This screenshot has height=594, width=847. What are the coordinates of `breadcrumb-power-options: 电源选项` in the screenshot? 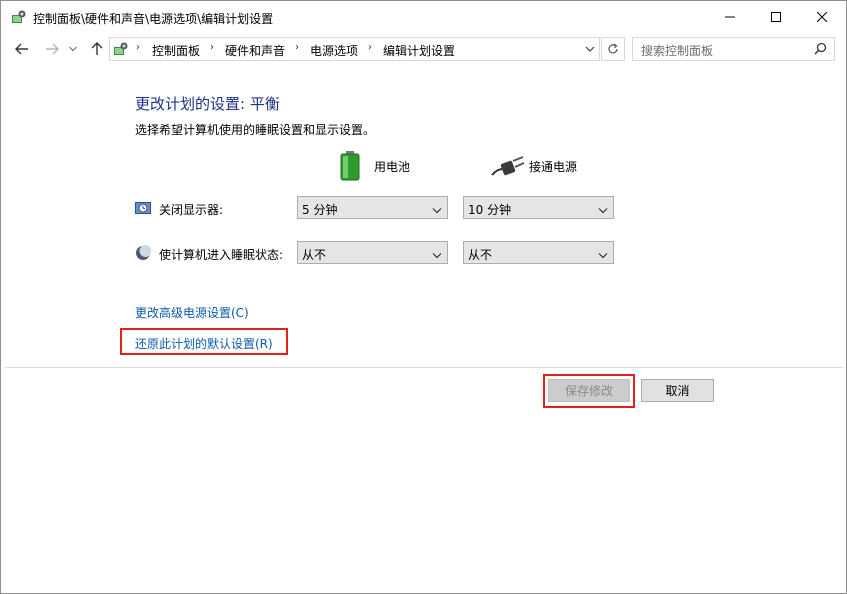 It's located at (334, 50).